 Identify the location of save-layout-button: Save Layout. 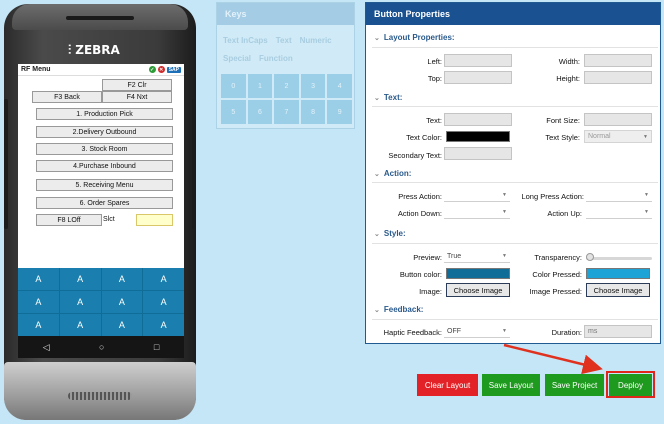
(511, 385).